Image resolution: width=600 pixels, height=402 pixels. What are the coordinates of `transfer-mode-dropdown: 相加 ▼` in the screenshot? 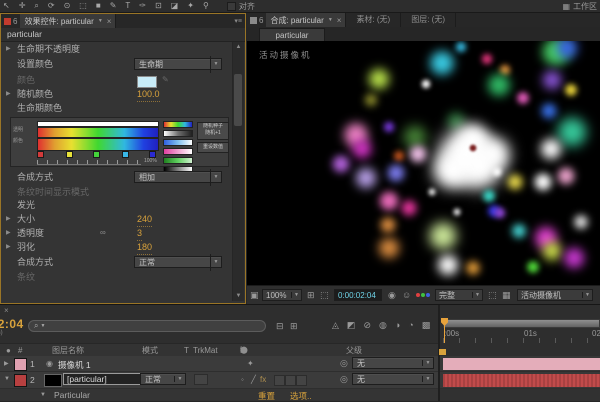 It's located at (178, 177).